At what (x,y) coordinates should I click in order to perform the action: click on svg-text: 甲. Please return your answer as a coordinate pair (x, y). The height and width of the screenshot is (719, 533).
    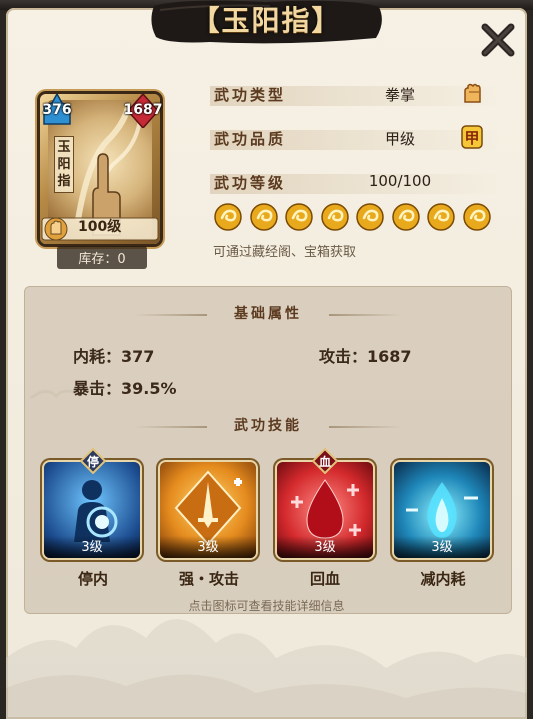
    Looking at the image, I should click on (471, 138).